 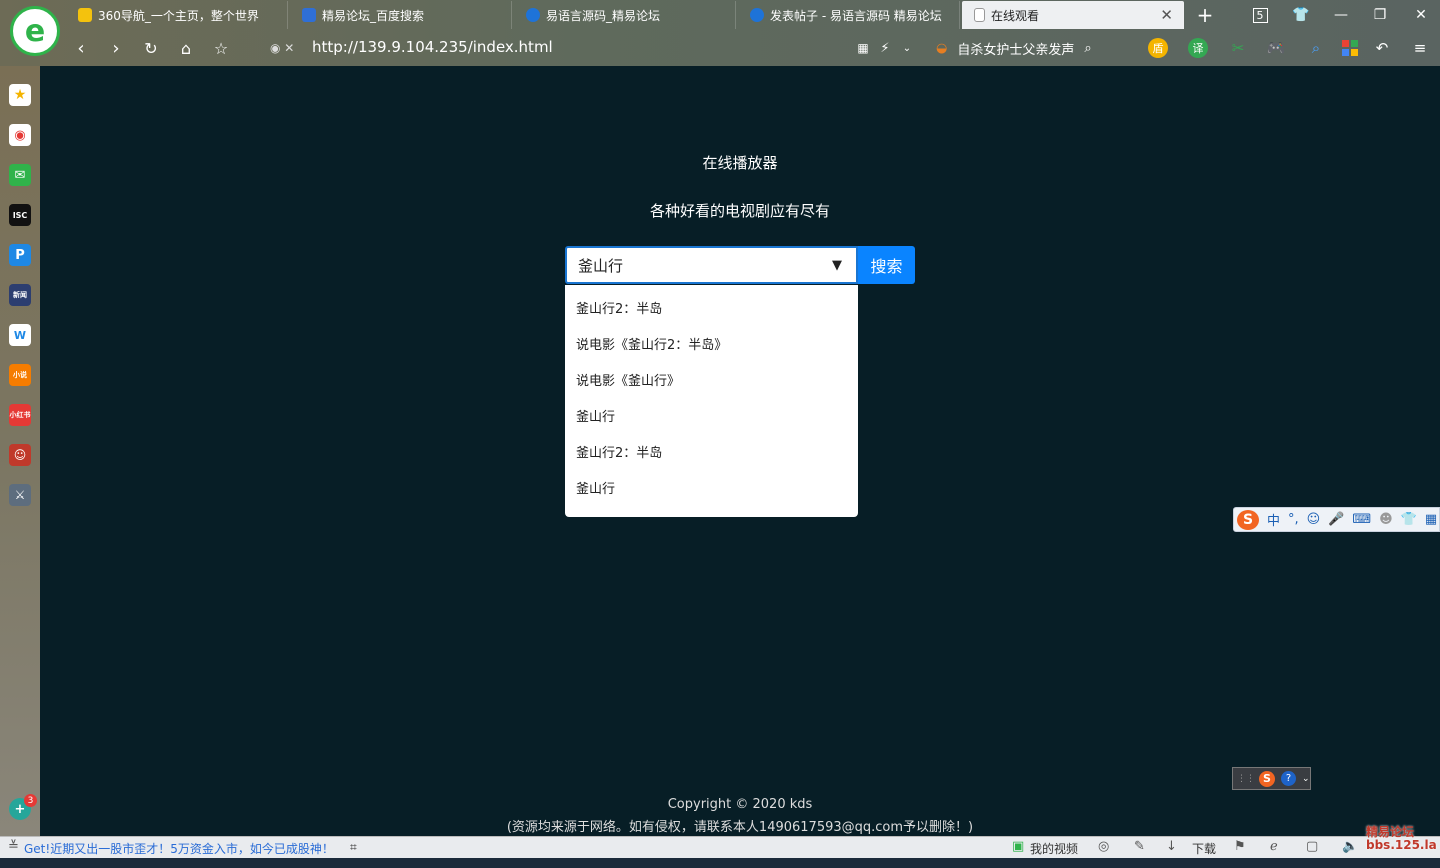 I want to click on tab-close-icon: ✕, so click(x=1166, y=15).